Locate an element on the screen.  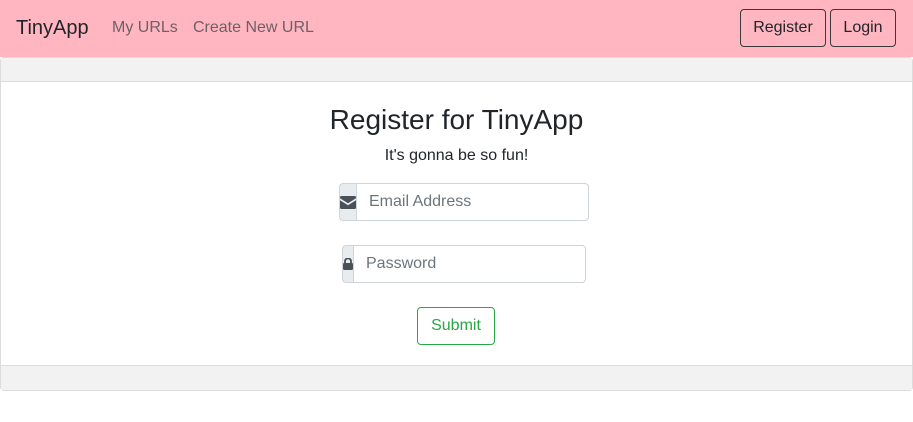
nav-link-create-new-url: Create New URL is located at coordinates (253, 28).